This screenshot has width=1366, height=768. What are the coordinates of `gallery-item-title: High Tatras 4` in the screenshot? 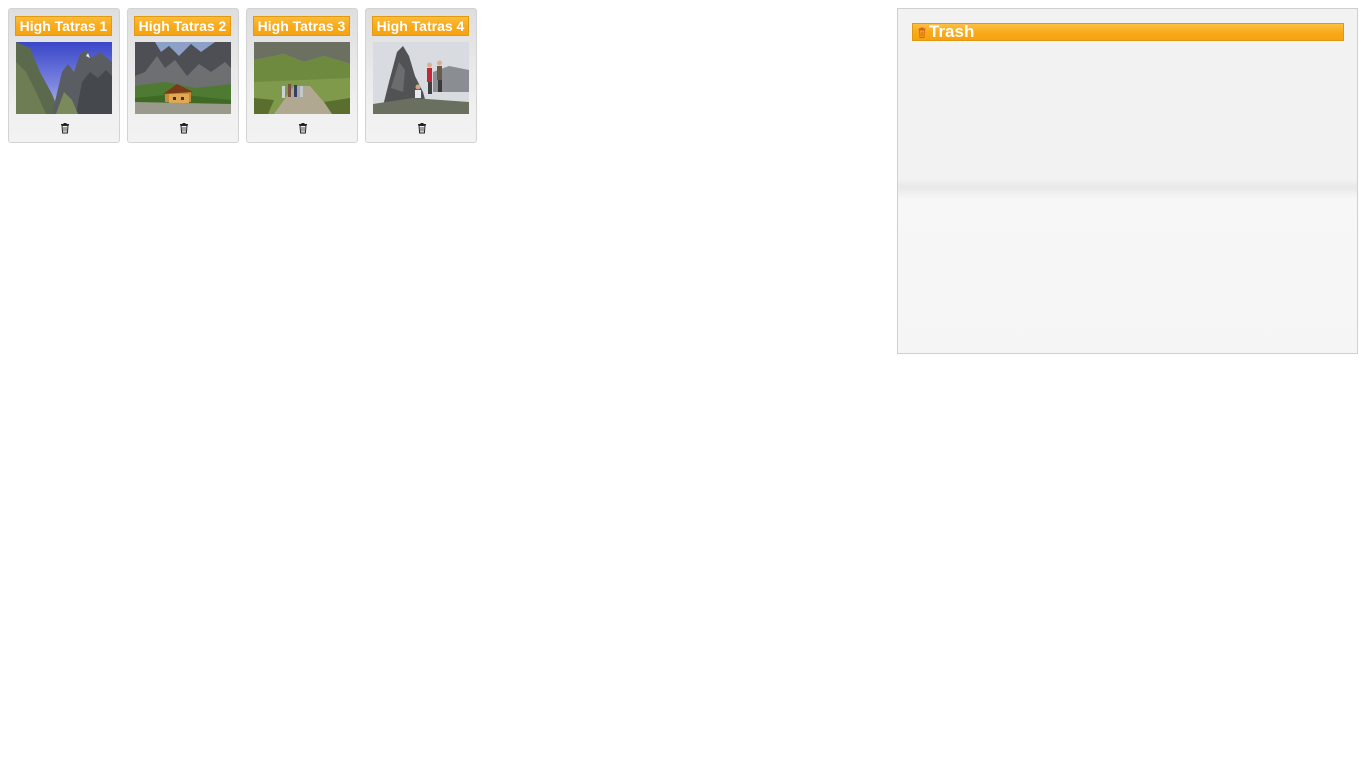 It's located at (420, 26).